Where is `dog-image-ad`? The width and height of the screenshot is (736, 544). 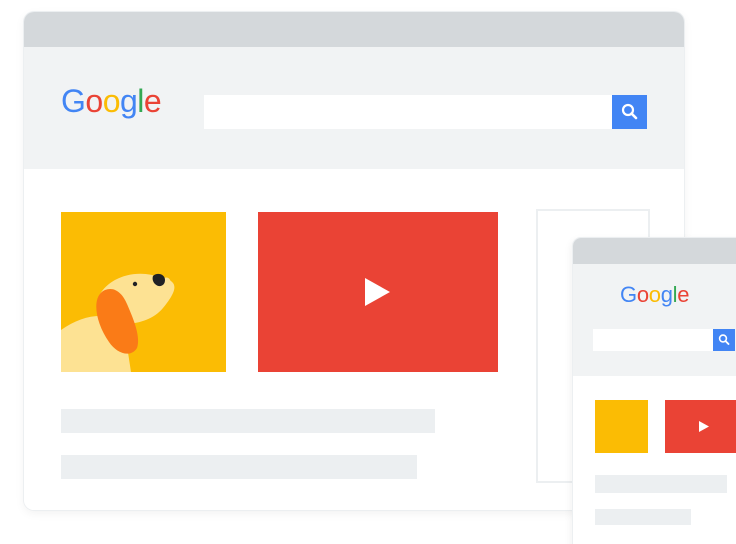
dog-image-ad is located at coordinates (143, 292).